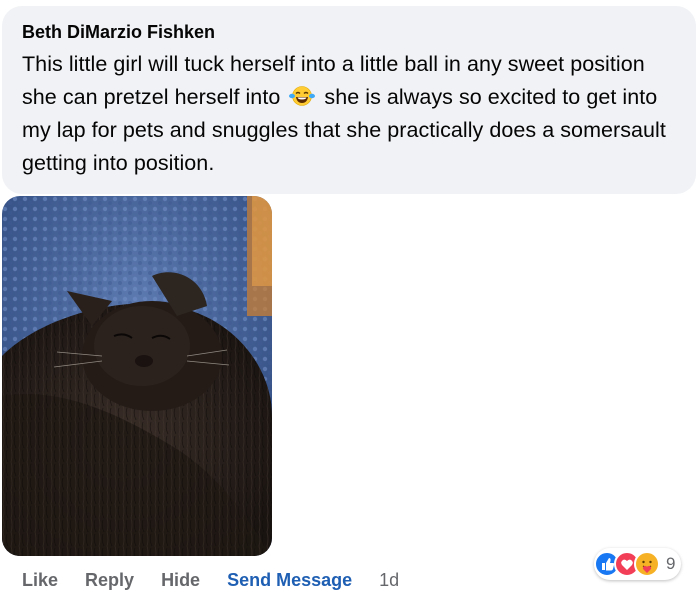 The image size is (700, 600). I want to click on like-button: Like, so click(40, 580).